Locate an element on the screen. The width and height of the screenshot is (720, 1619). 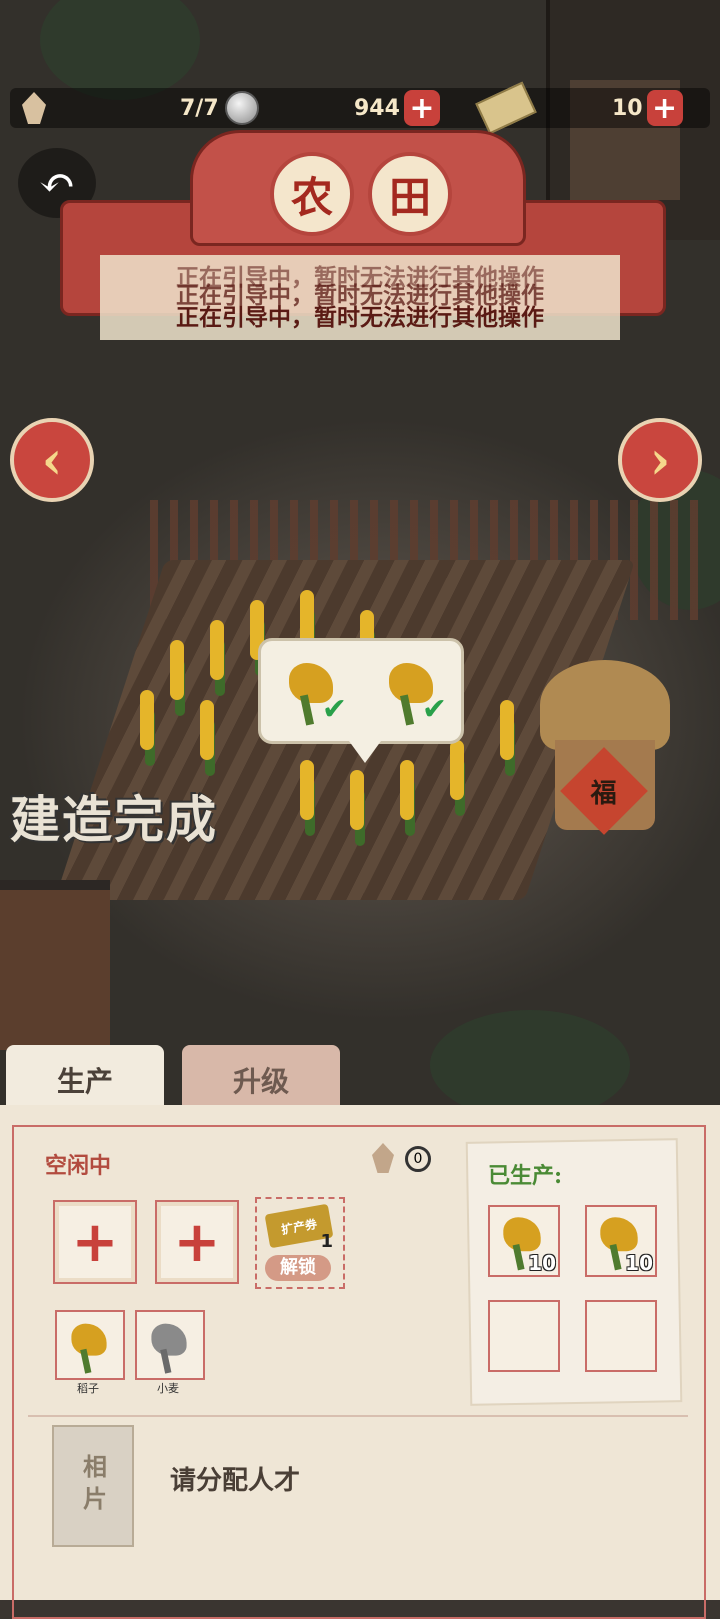
guide-text: 正在引导中，暂时无法进行其他操作 is located at coordinates (360, 317).